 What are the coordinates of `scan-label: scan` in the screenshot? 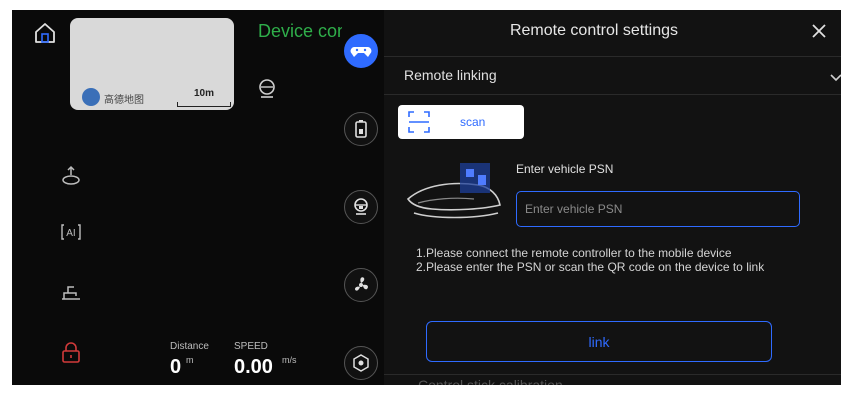 It's located at (473, 122).